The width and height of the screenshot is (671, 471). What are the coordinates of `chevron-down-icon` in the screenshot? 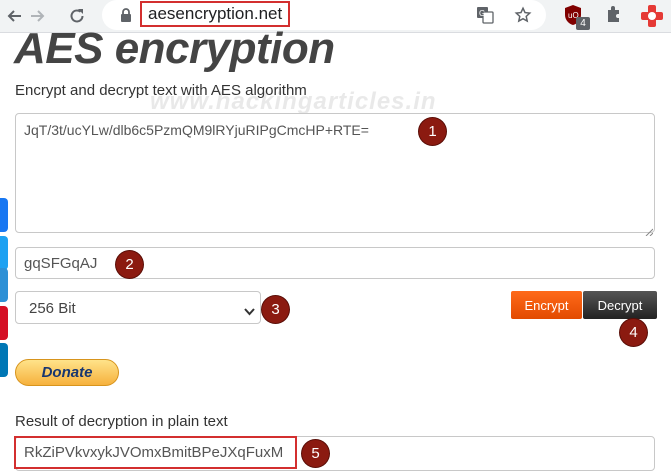 It's located at (249, 312).